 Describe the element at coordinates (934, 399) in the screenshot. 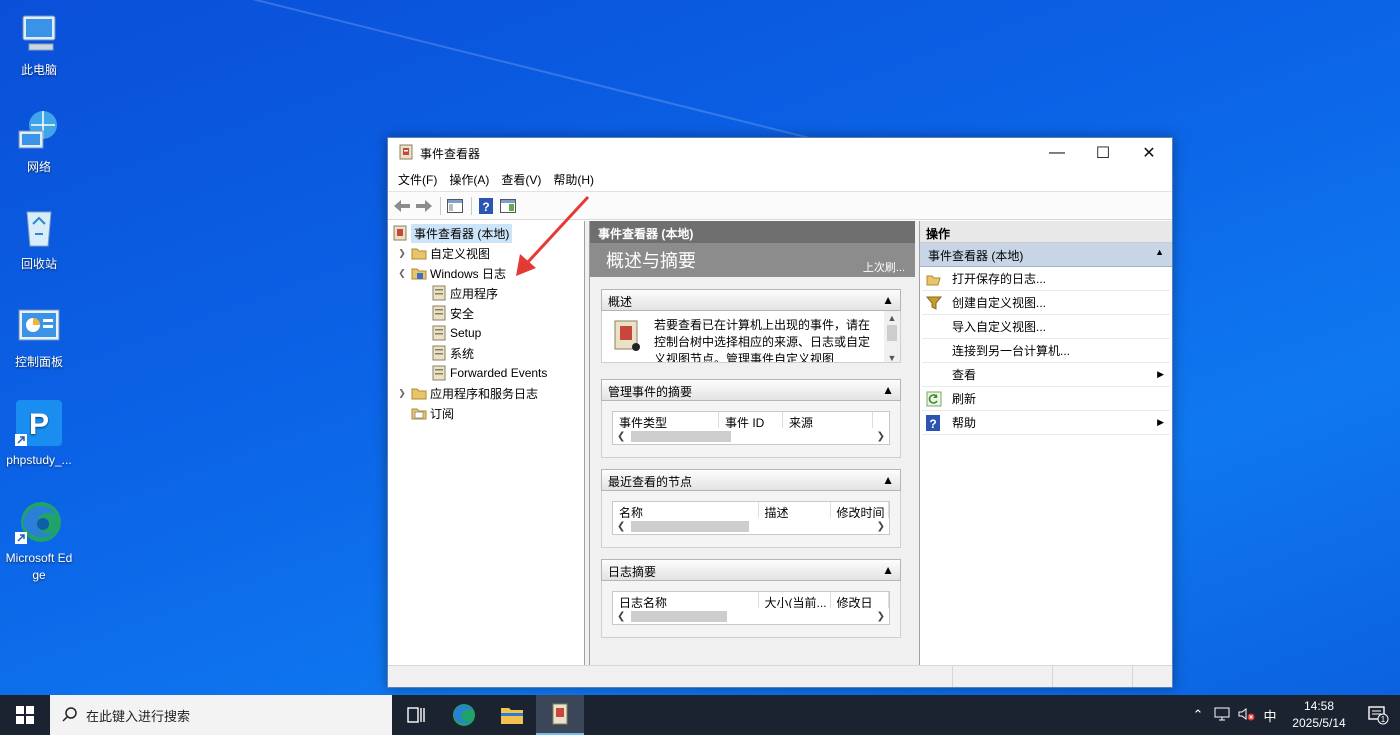

I see `refresh-icon` at that location.